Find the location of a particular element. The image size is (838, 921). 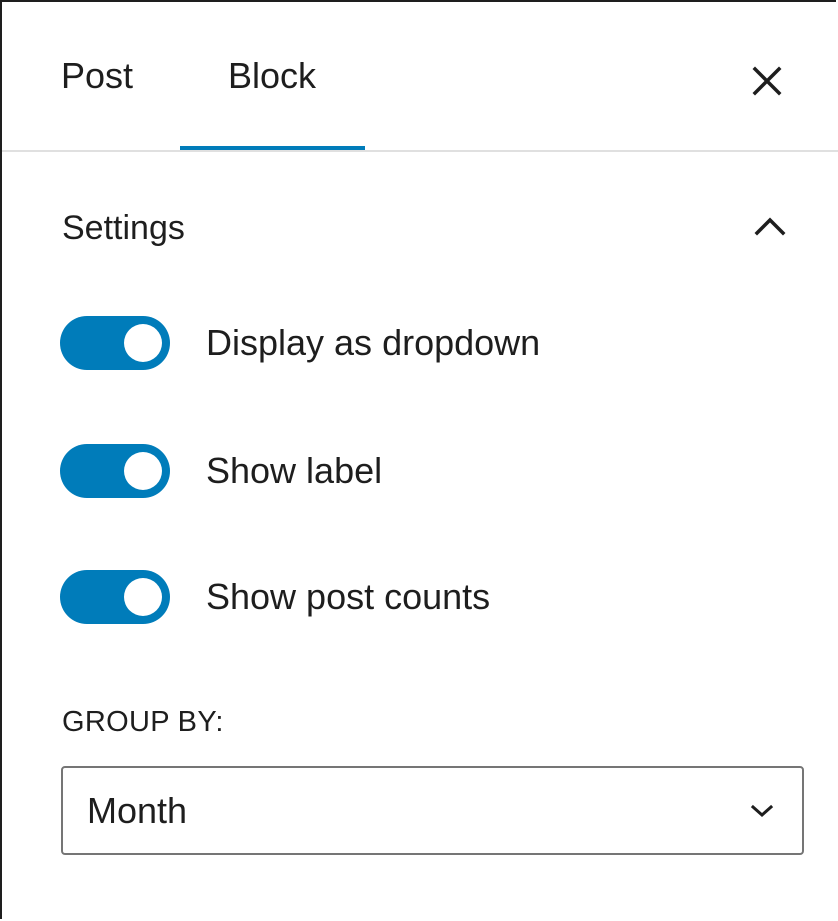

close-button is located at coordinates (767, 81).